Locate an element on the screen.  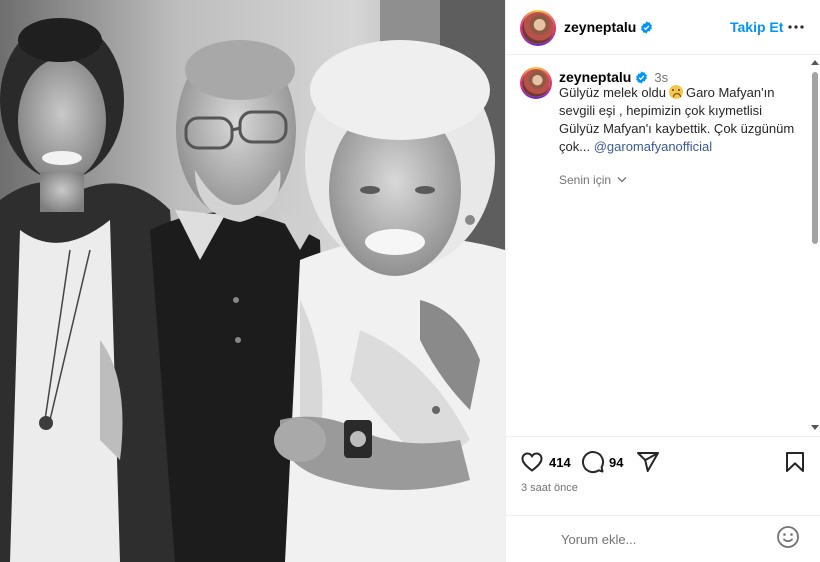
comment-icon is located at coordinates (593, 462).